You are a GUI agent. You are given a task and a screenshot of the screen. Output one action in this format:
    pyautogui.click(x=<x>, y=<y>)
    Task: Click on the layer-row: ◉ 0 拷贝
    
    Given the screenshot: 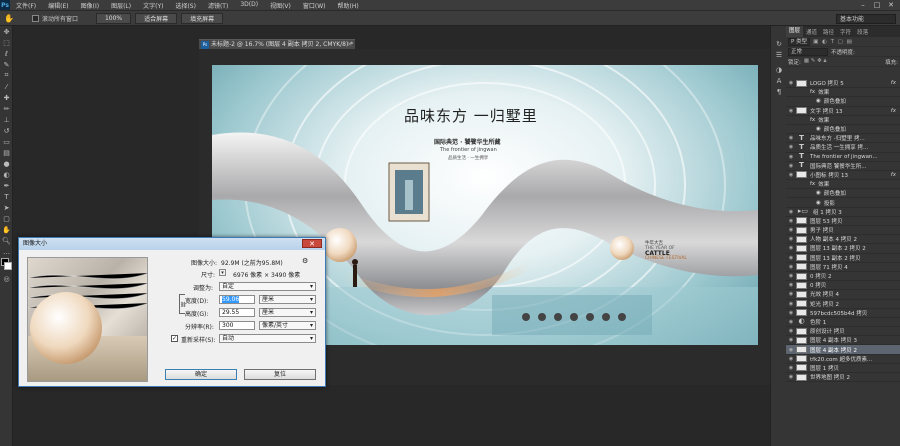 What is the action you would take?
    pyautogui.click(x=843, y=286)
    